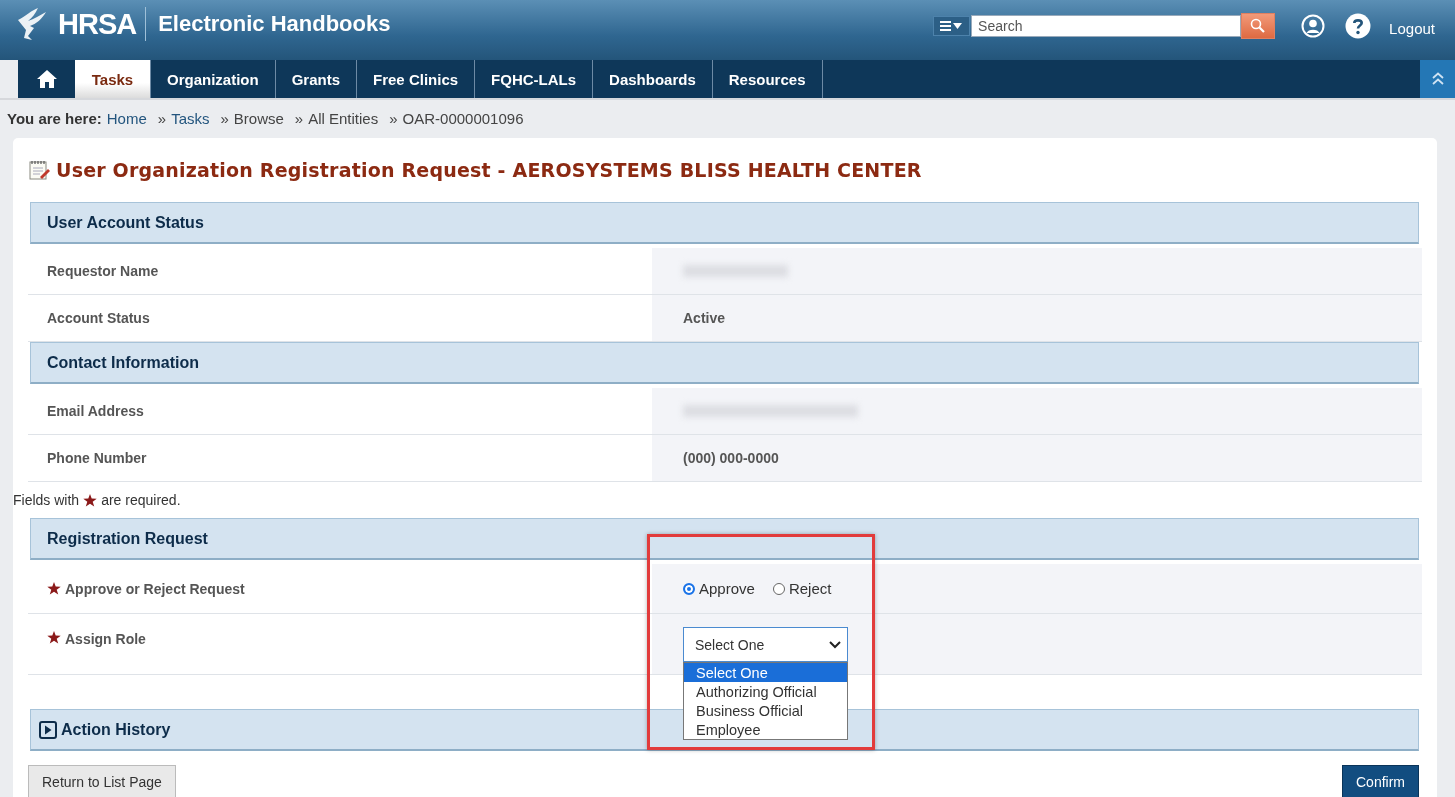 This screenshot has width=1455, height=797. Describe the element at coordinates (704, 318) in the screenshot. I see `field-value: Active` at that location.